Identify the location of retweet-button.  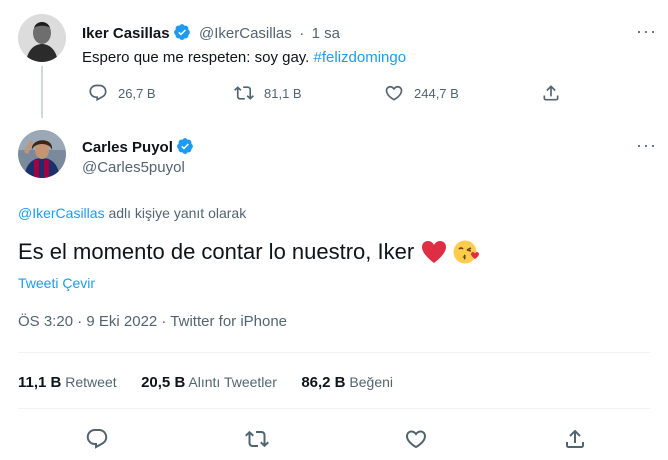
(257, 441).